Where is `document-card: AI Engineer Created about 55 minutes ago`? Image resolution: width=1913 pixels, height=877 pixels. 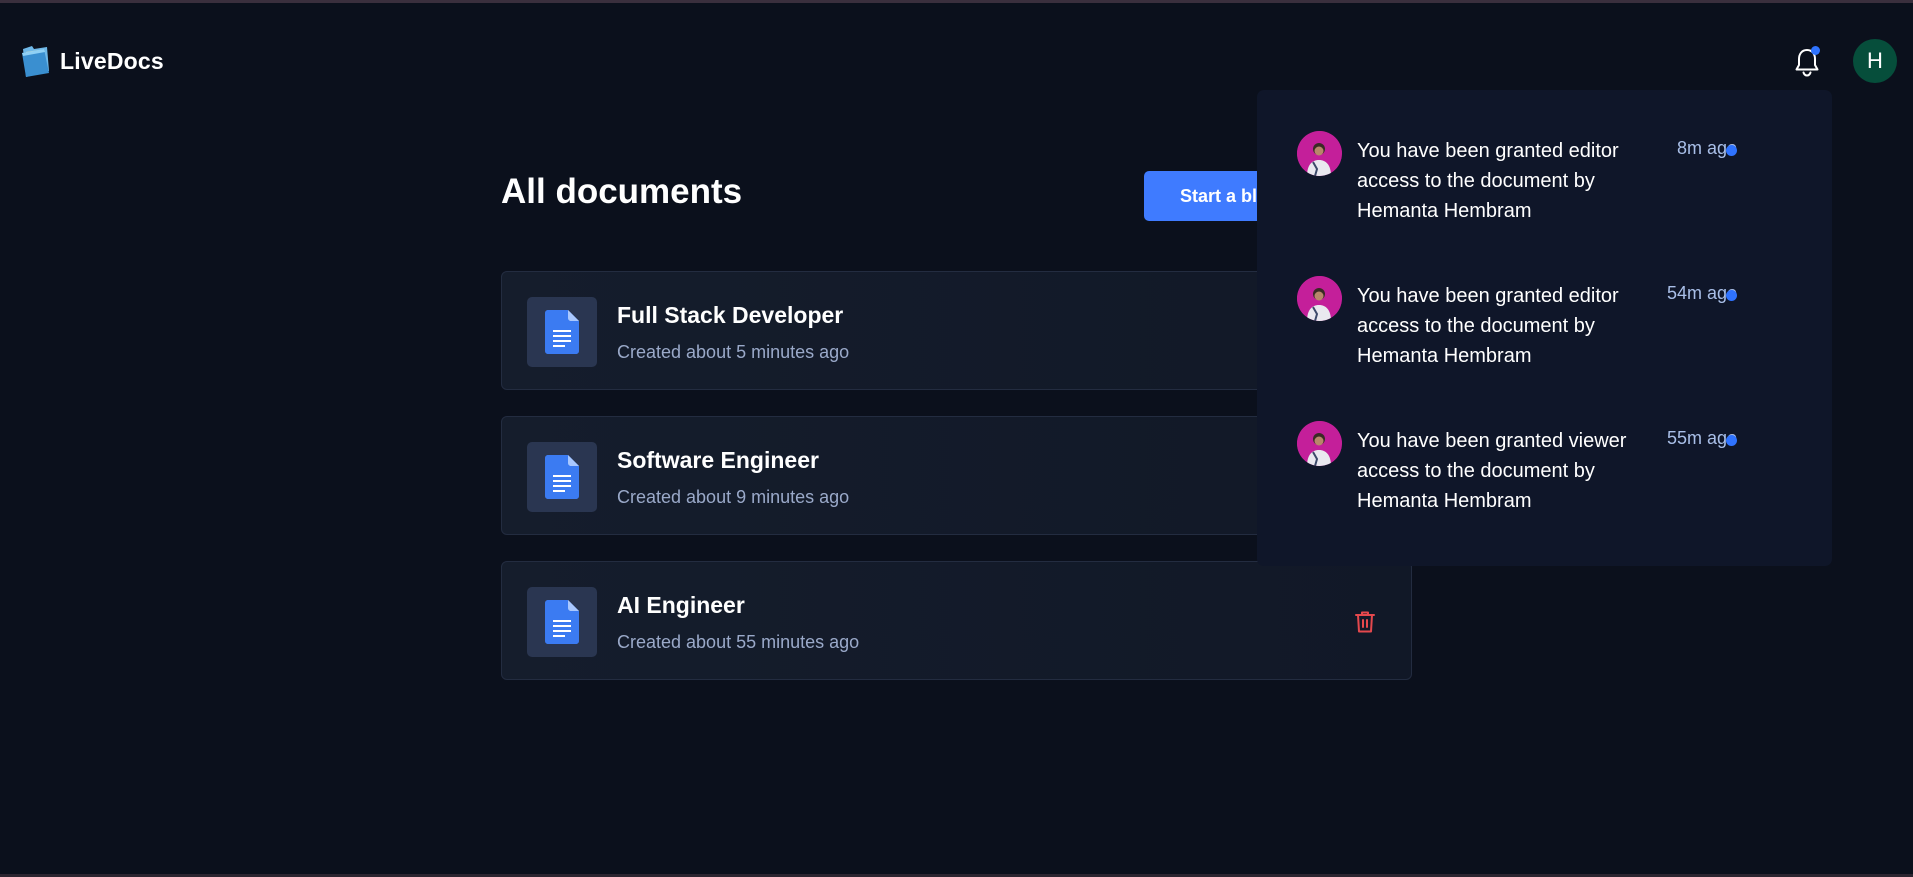
document-card: AI Engineer Created about 55 minutes ago is located at coordinates (956, 620).